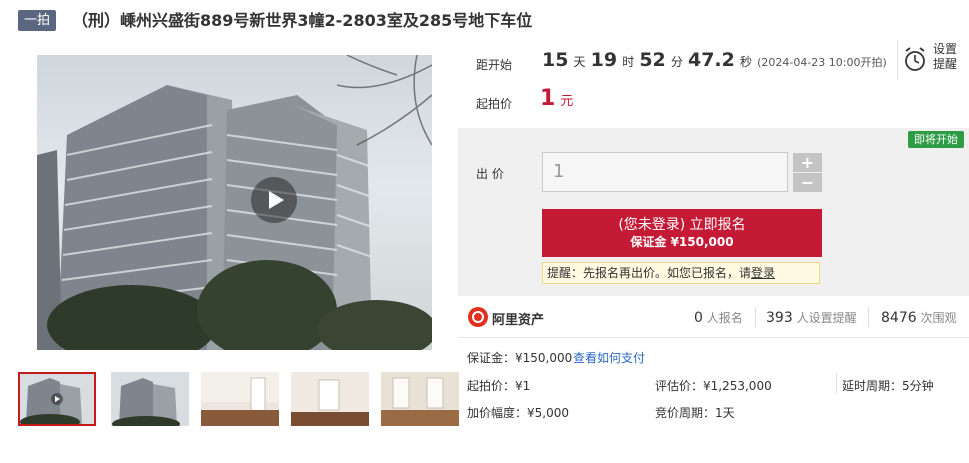 The width and height of the screenshot is (969, 463). What do you see at coordinates (579, 62) in the screenshot?
I see `countdown-days-unit: 天` at bounding box center [579, 62].